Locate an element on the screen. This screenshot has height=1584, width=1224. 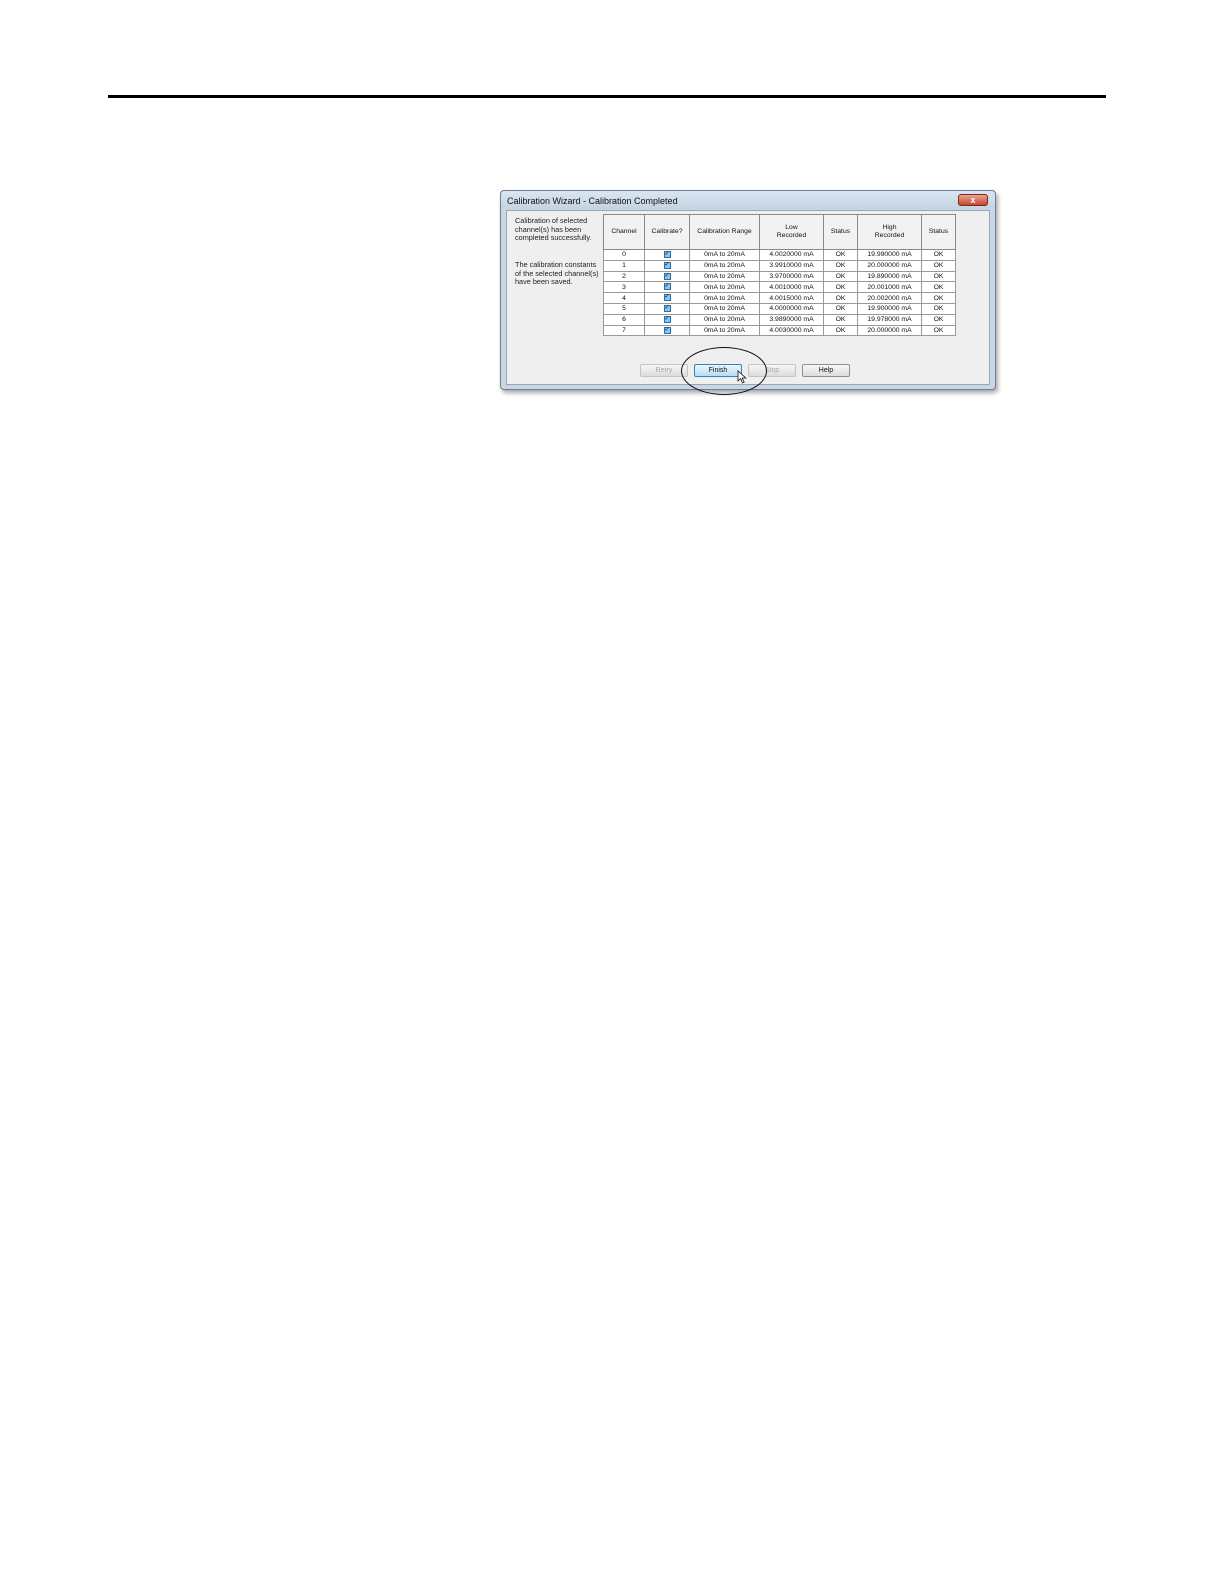
high-recorded-cell: 19.890000 mA is located at coordinates (889, 276).